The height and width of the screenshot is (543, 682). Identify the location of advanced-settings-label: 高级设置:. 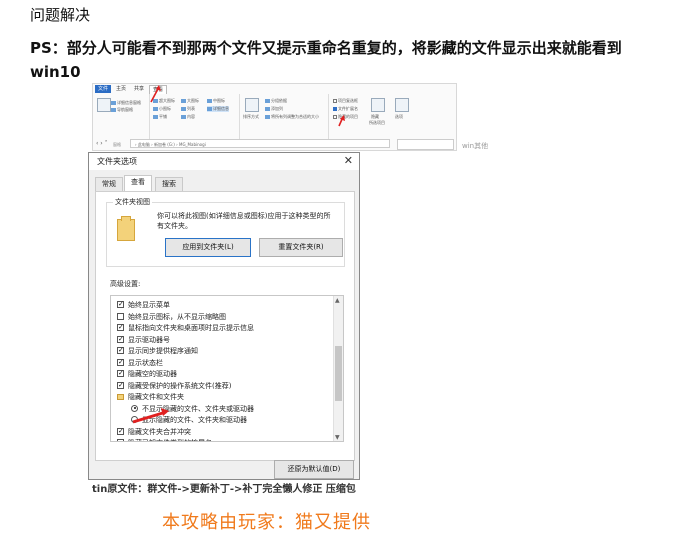
(125, 284).